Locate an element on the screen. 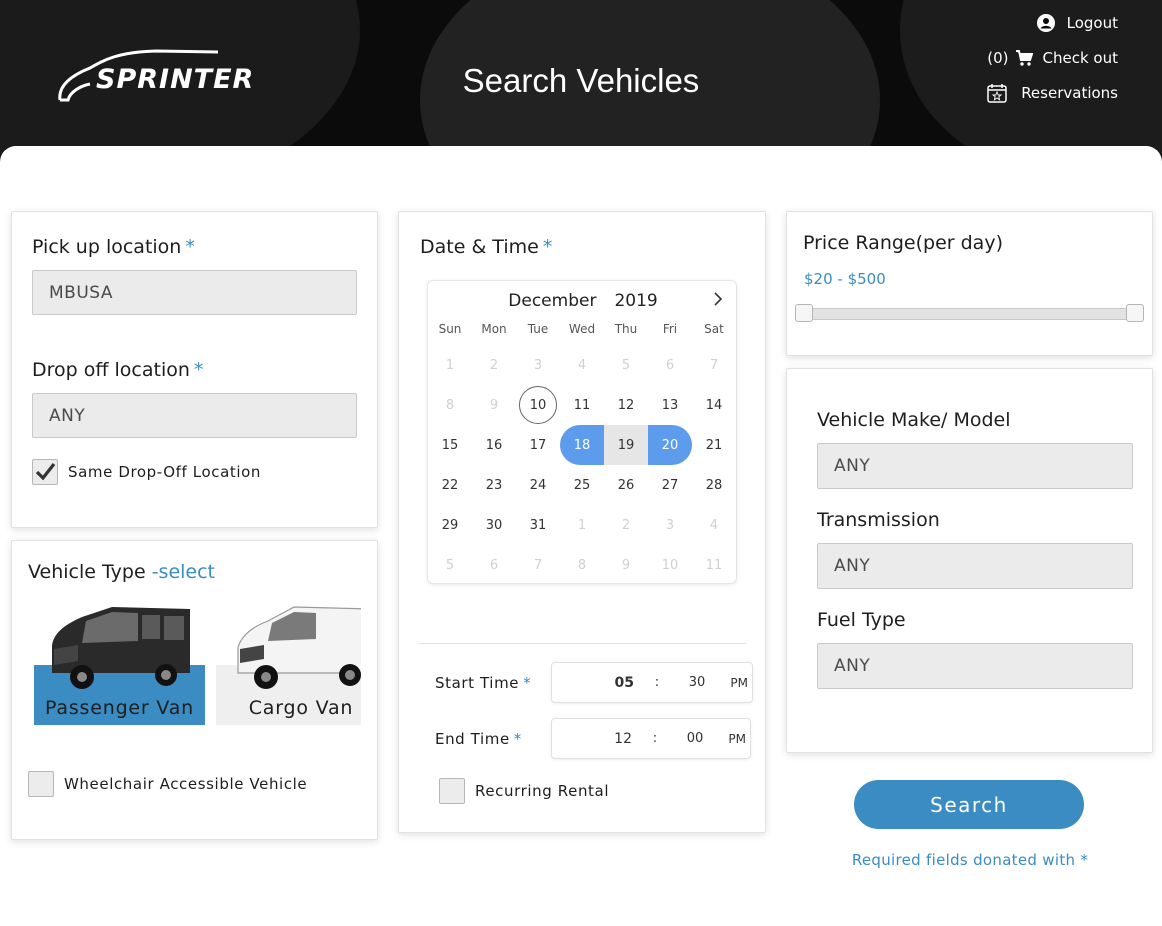 This screenshot has height=926, width=1162. end-minute: 00 is located at coordinates (695, 738).